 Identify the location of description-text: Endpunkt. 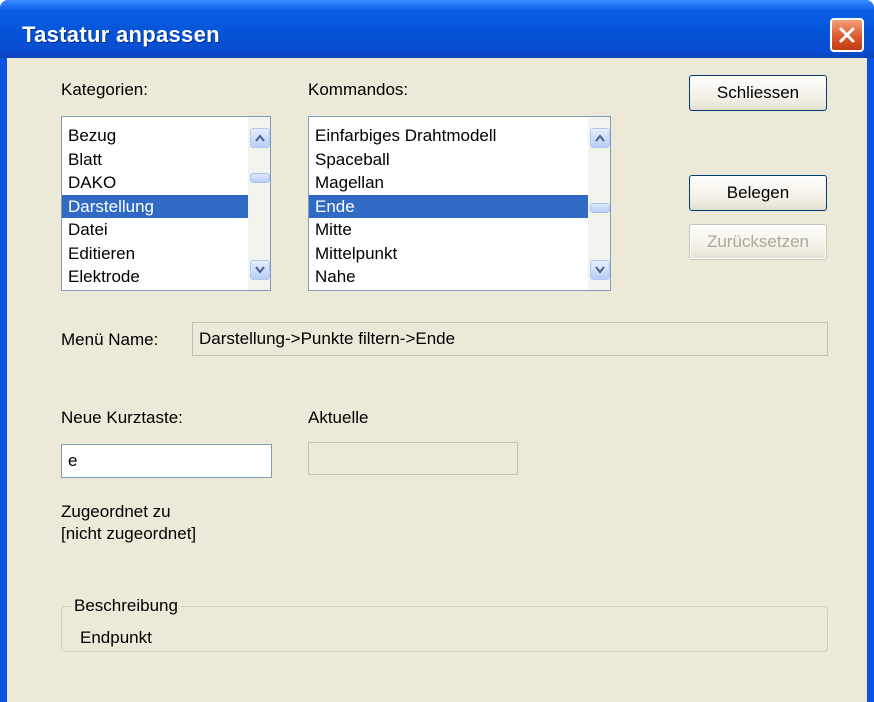
(116, 637).